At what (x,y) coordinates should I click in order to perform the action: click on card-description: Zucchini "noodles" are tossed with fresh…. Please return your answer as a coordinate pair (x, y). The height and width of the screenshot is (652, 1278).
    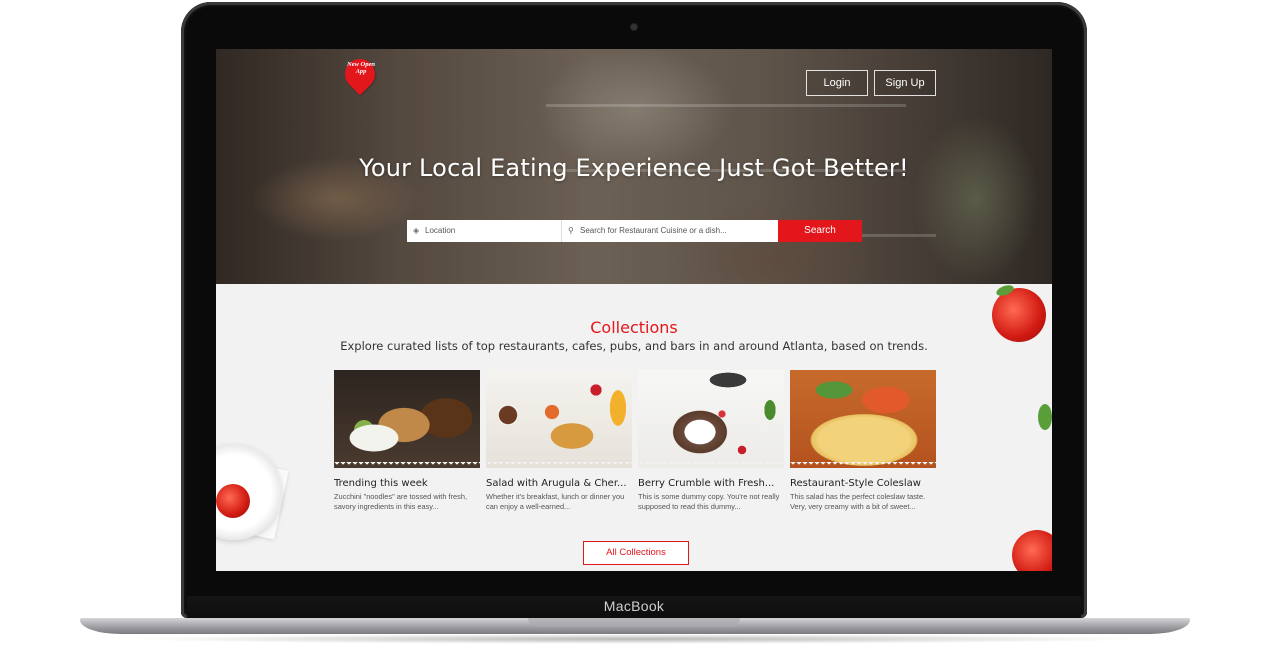
    Looking at the image, I should click on (401, 501).